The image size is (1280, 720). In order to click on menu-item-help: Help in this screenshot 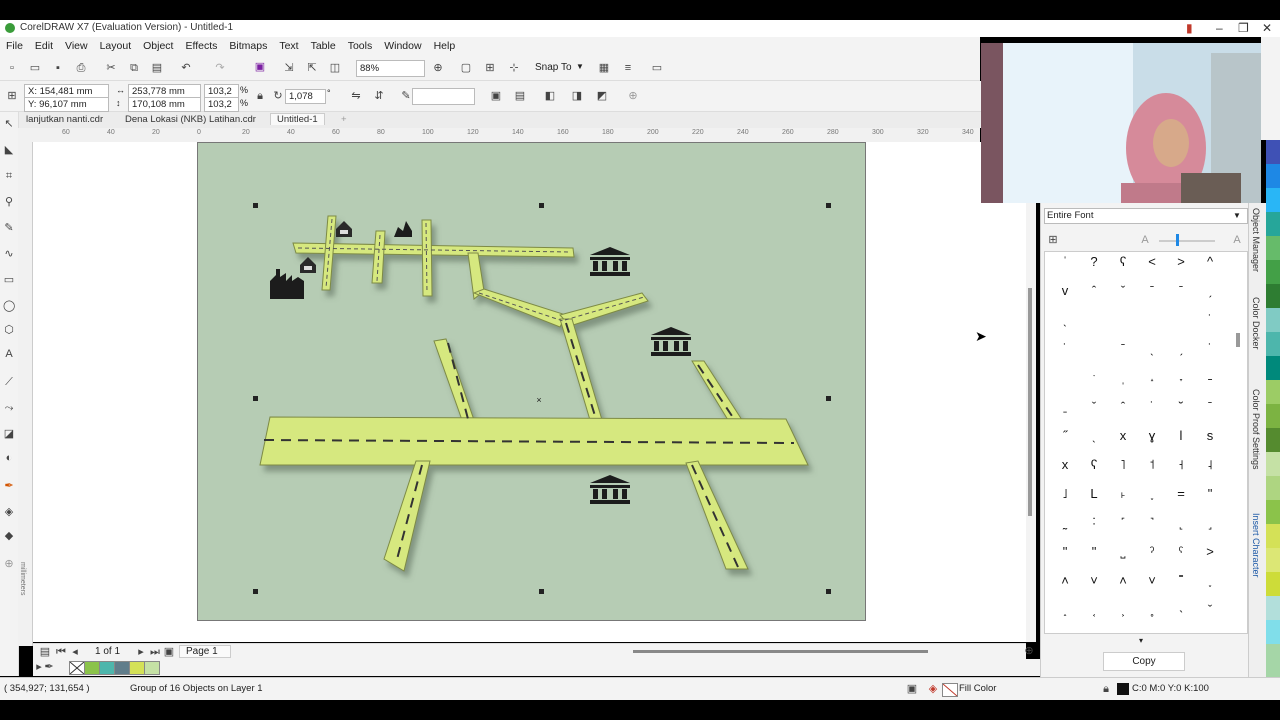, I will do `click(445, 46)`.